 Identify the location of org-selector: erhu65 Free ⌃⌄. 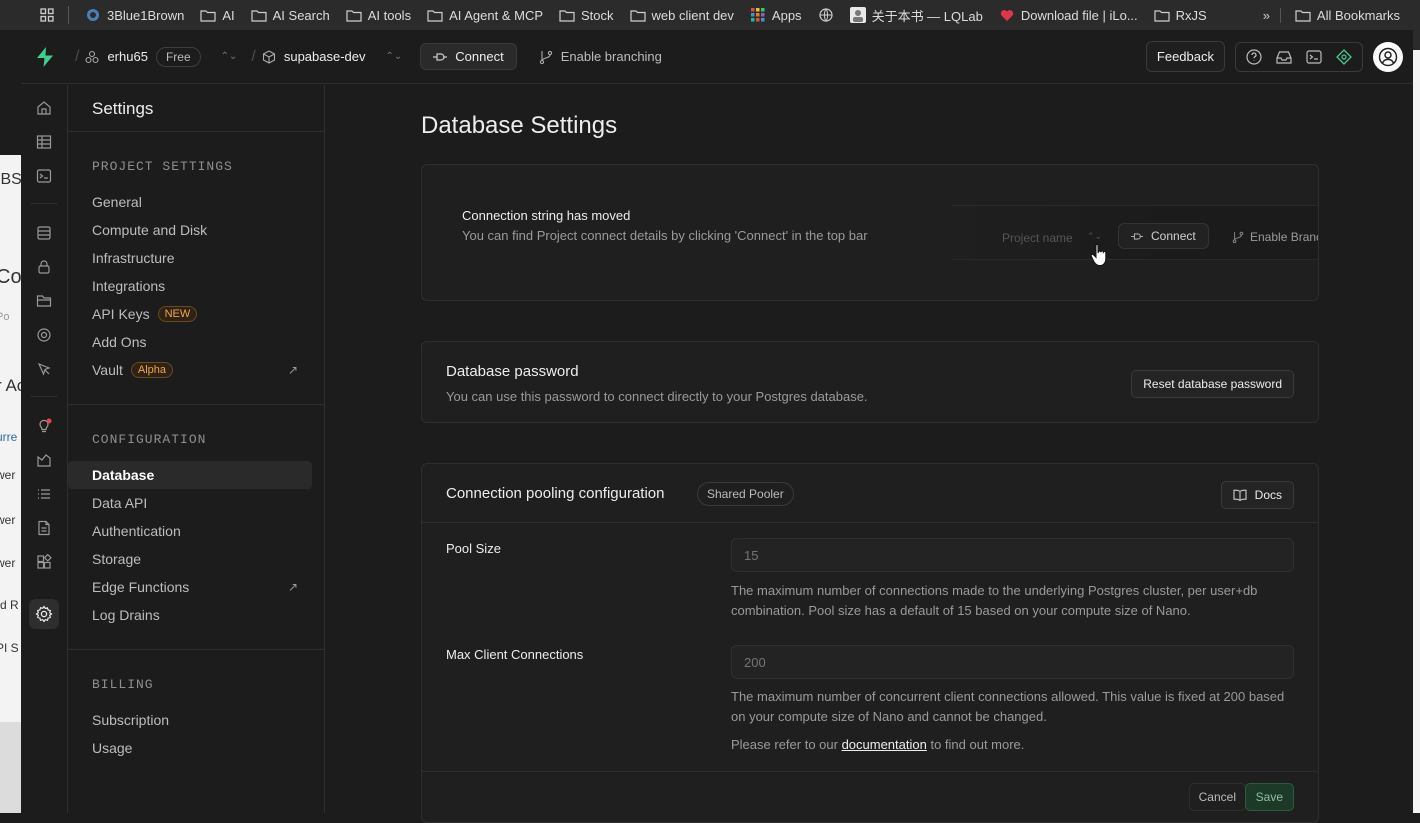
(161, 56).